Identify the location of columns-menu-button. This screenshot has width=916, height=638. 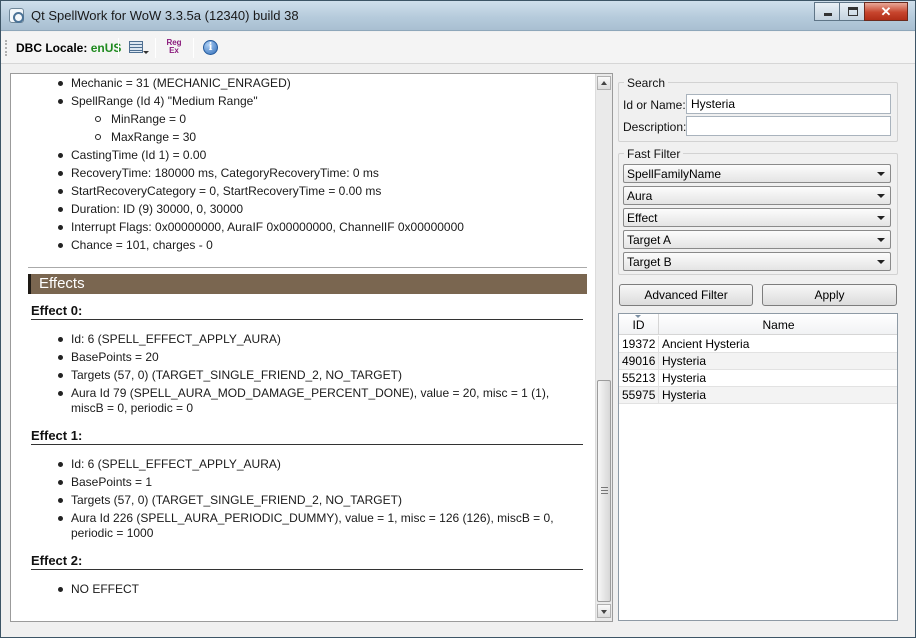
(137, 48).